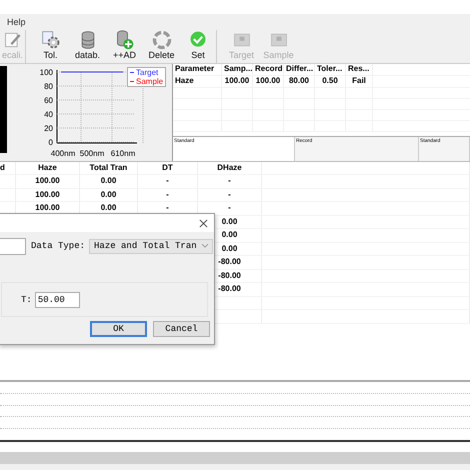 The width and height of the screenshot is (470, 470). I want to click on y-tick-label: 60, so click(49, 100).